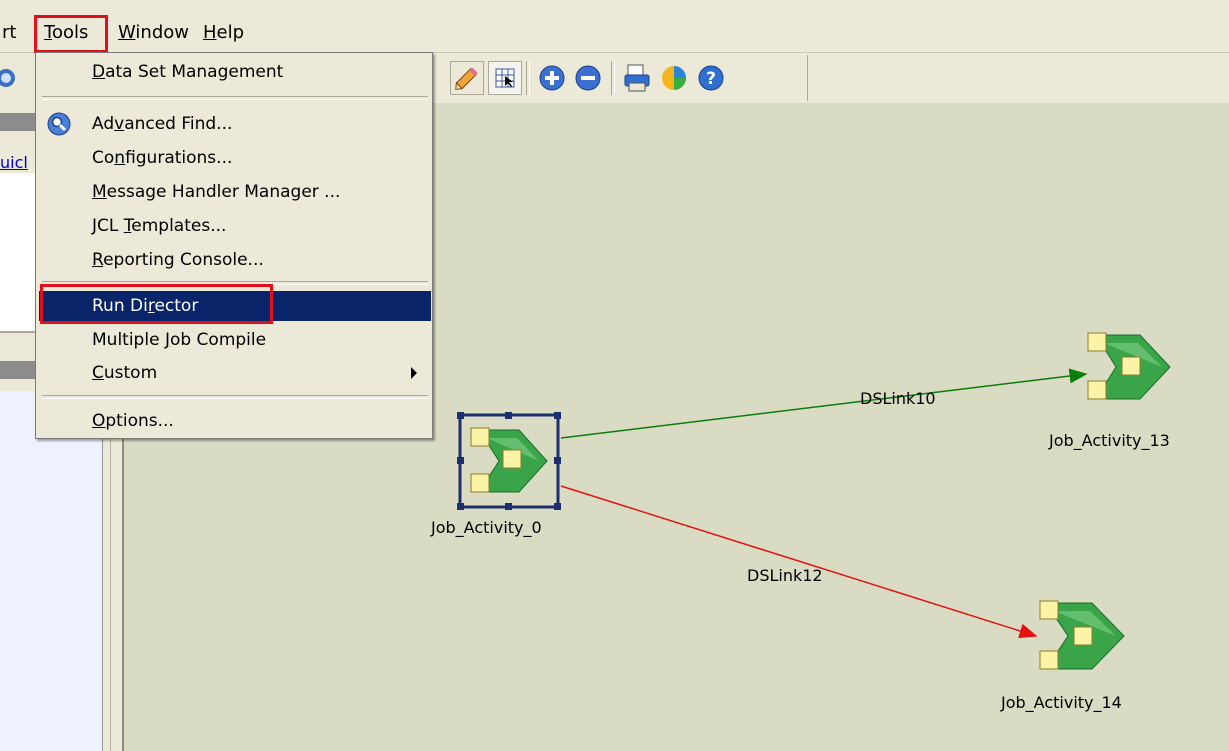 This screenshot has width=1229, height=751. I want to click on run-director-highlight-box, so click(156, 304).